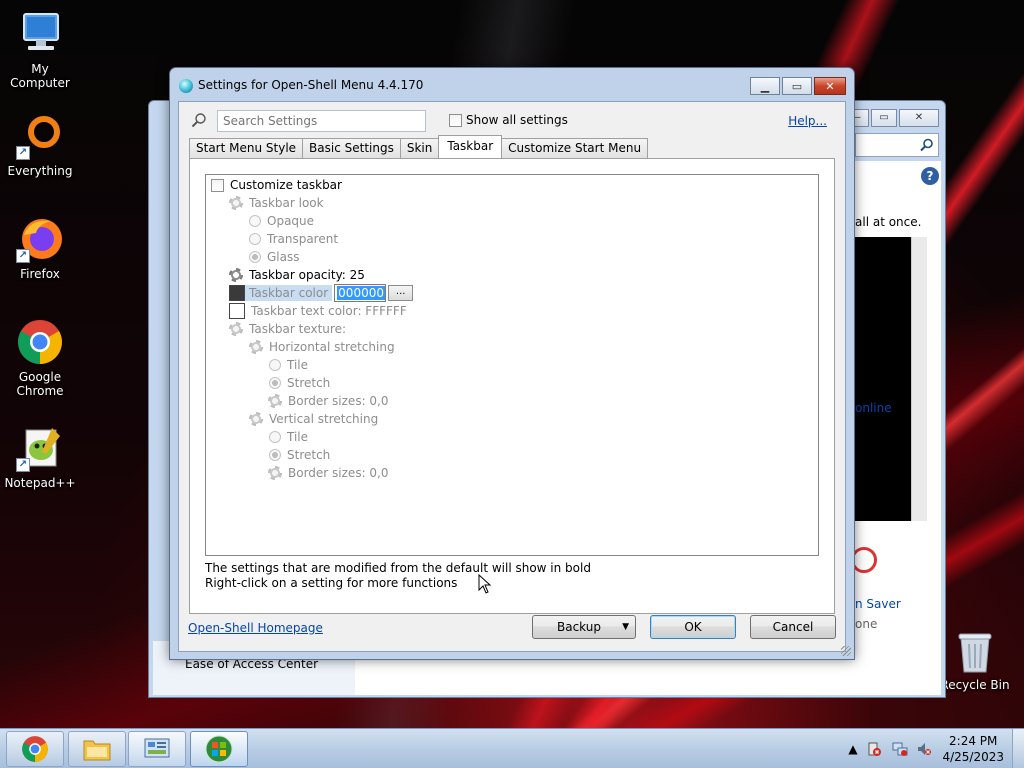  What do you see at coordinates (830, 86) in the screenshot?
I see `close-button: ✕` at bounding box center [830, 86].